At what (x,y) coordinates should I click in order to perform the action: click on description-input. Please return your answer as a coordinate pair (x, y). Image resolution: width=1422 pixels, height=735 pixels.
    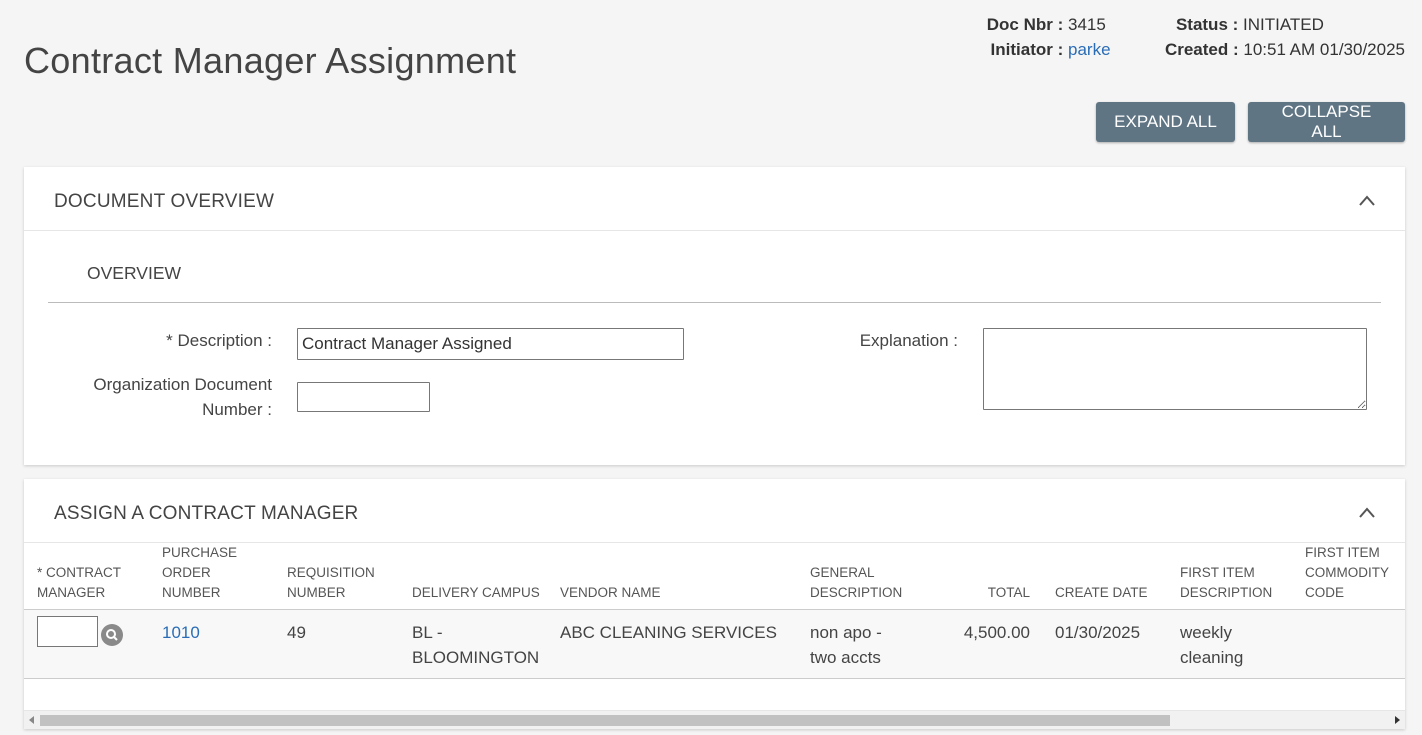
    Looking at the image, I should click on (490, 344).